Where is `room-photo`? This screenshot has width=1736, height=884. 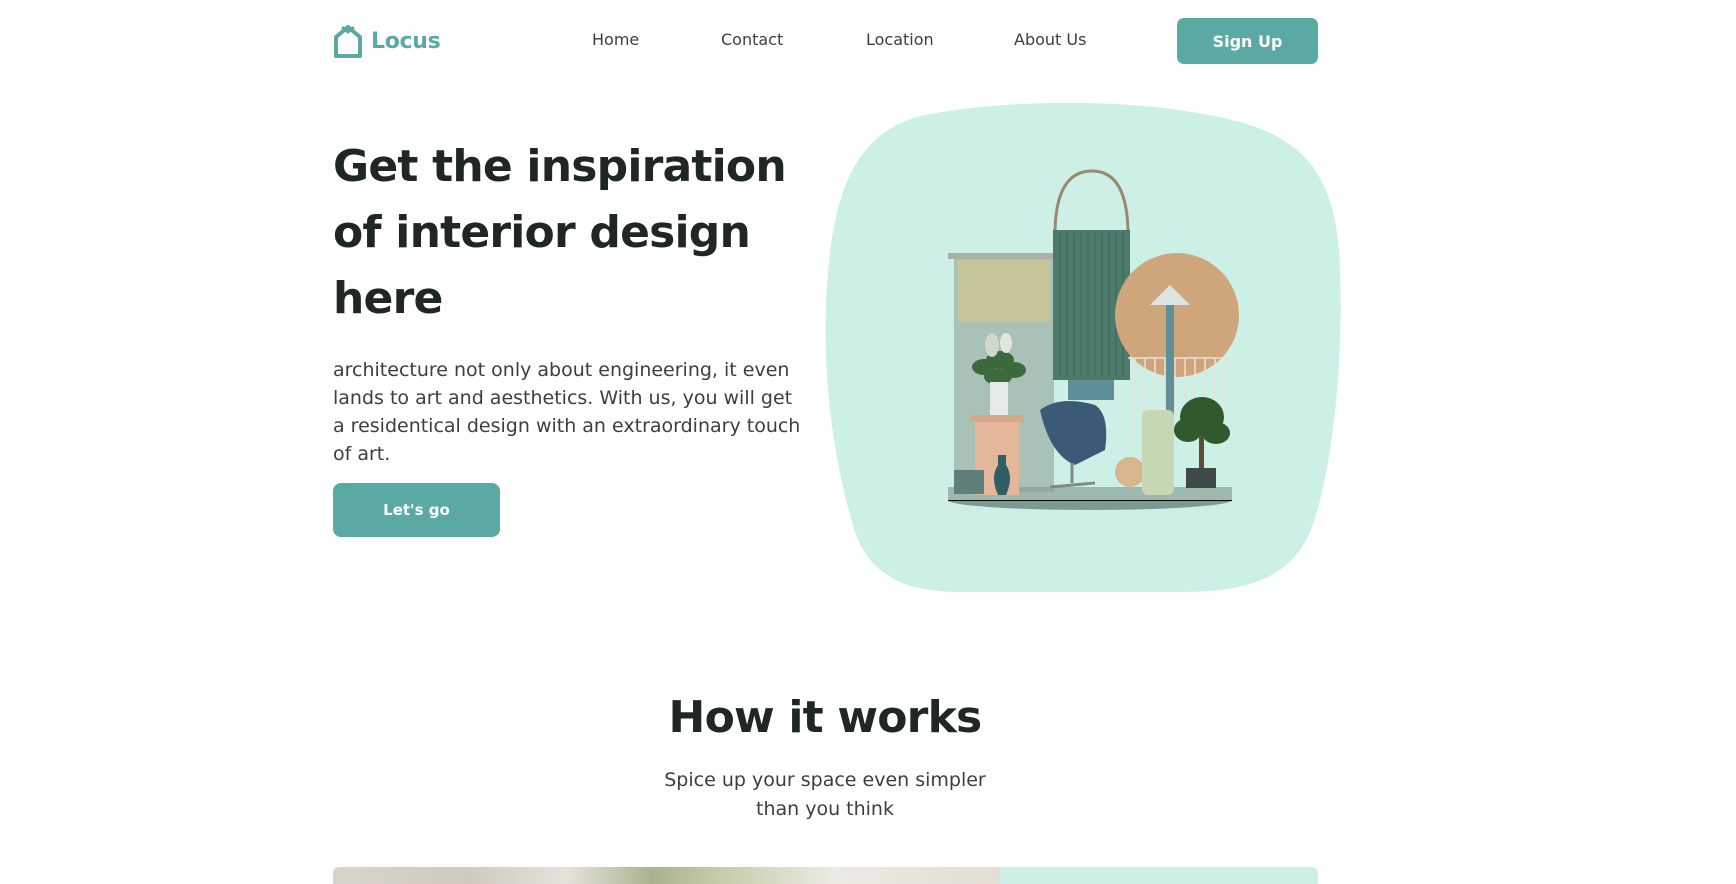 room-photo is located at coordinates (666, 875).